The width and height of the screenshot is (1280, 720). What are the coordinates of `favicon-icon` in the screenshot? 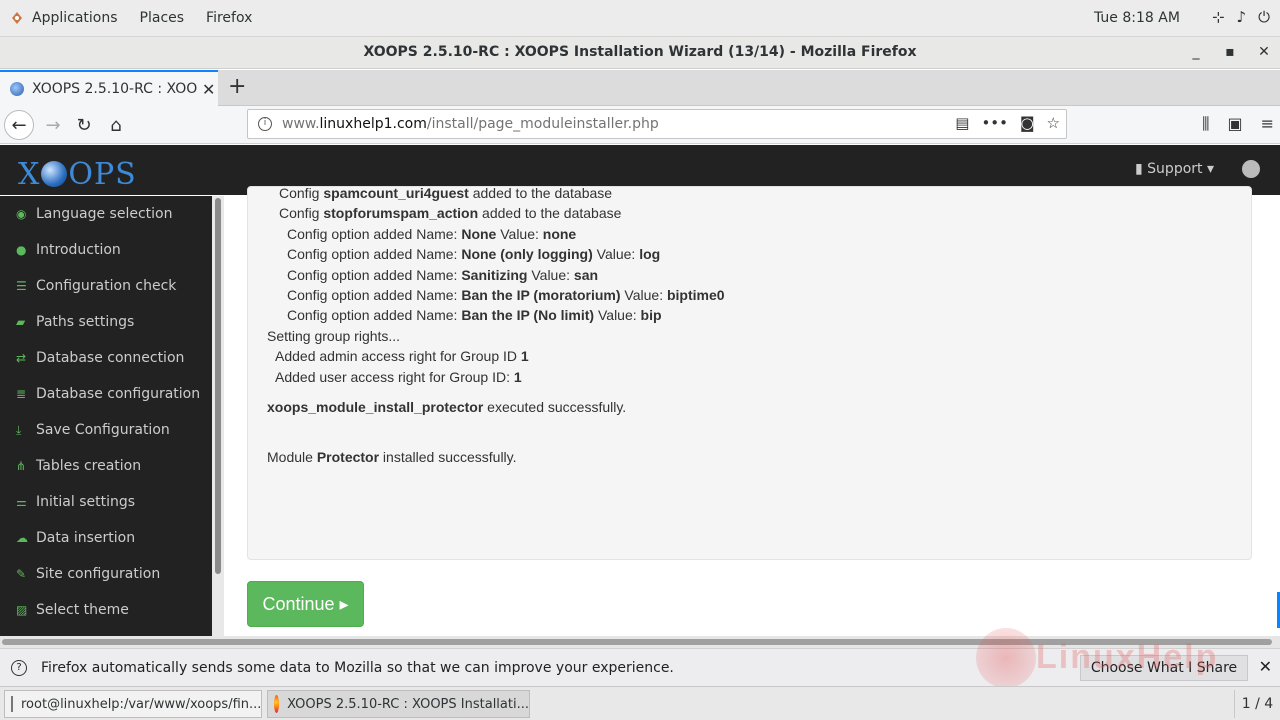 It's located at (17, 89).